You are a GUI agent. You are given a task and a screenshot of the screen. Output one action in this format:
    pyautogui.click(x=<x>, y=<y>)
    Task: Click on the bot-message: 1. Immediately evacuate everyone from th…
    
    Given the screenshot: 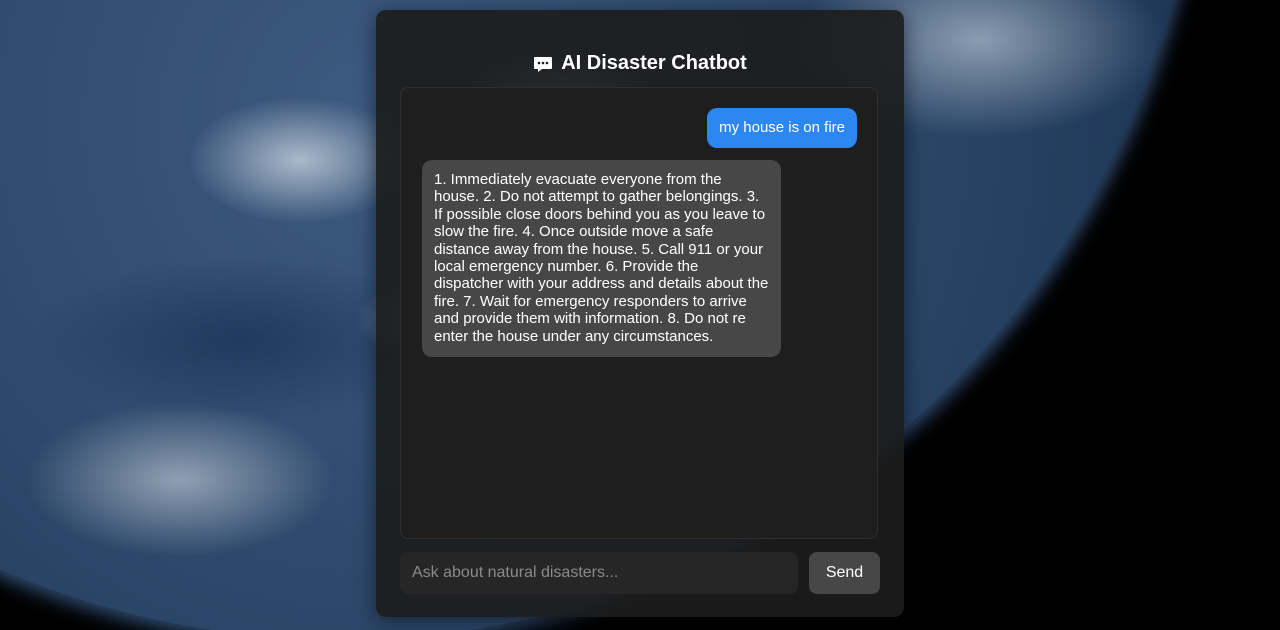 What is the action you would take?
    pyautogui.click(x=601, y=259)
    